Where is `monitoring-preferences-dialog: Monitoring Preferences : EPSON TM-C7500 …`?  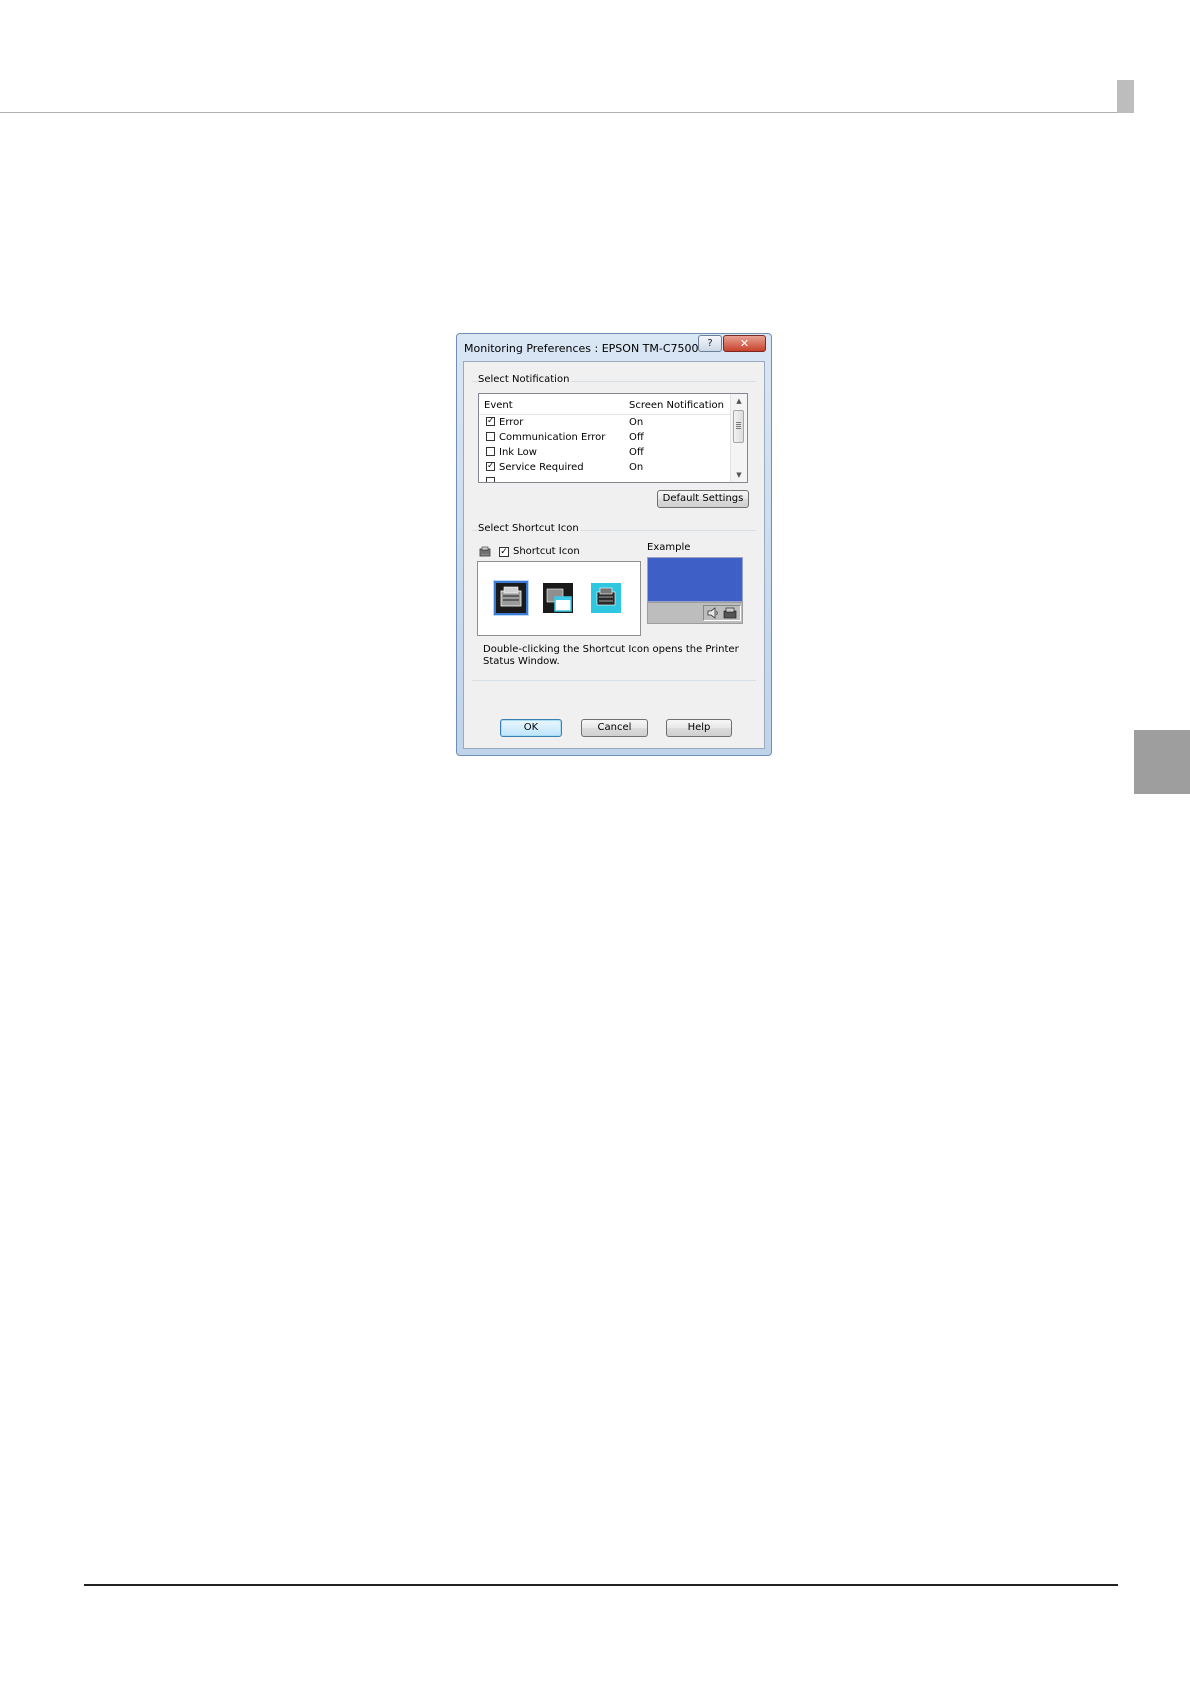
monitoring-preferences-dialog: Monitoring Preferences : EPSON TM-C7500 … is located at coordinates (614, 544).